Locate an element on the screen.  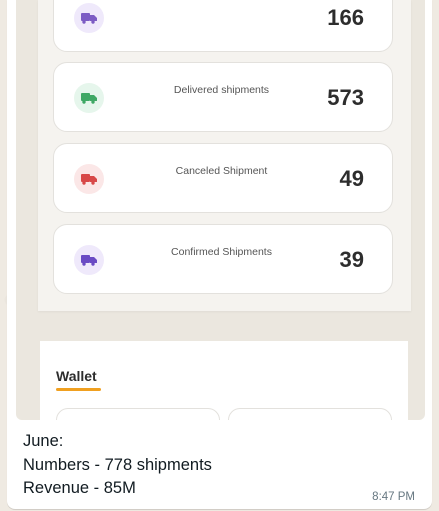
message-line: Numbers - 778 shipments is located at coordinates (117, 464).